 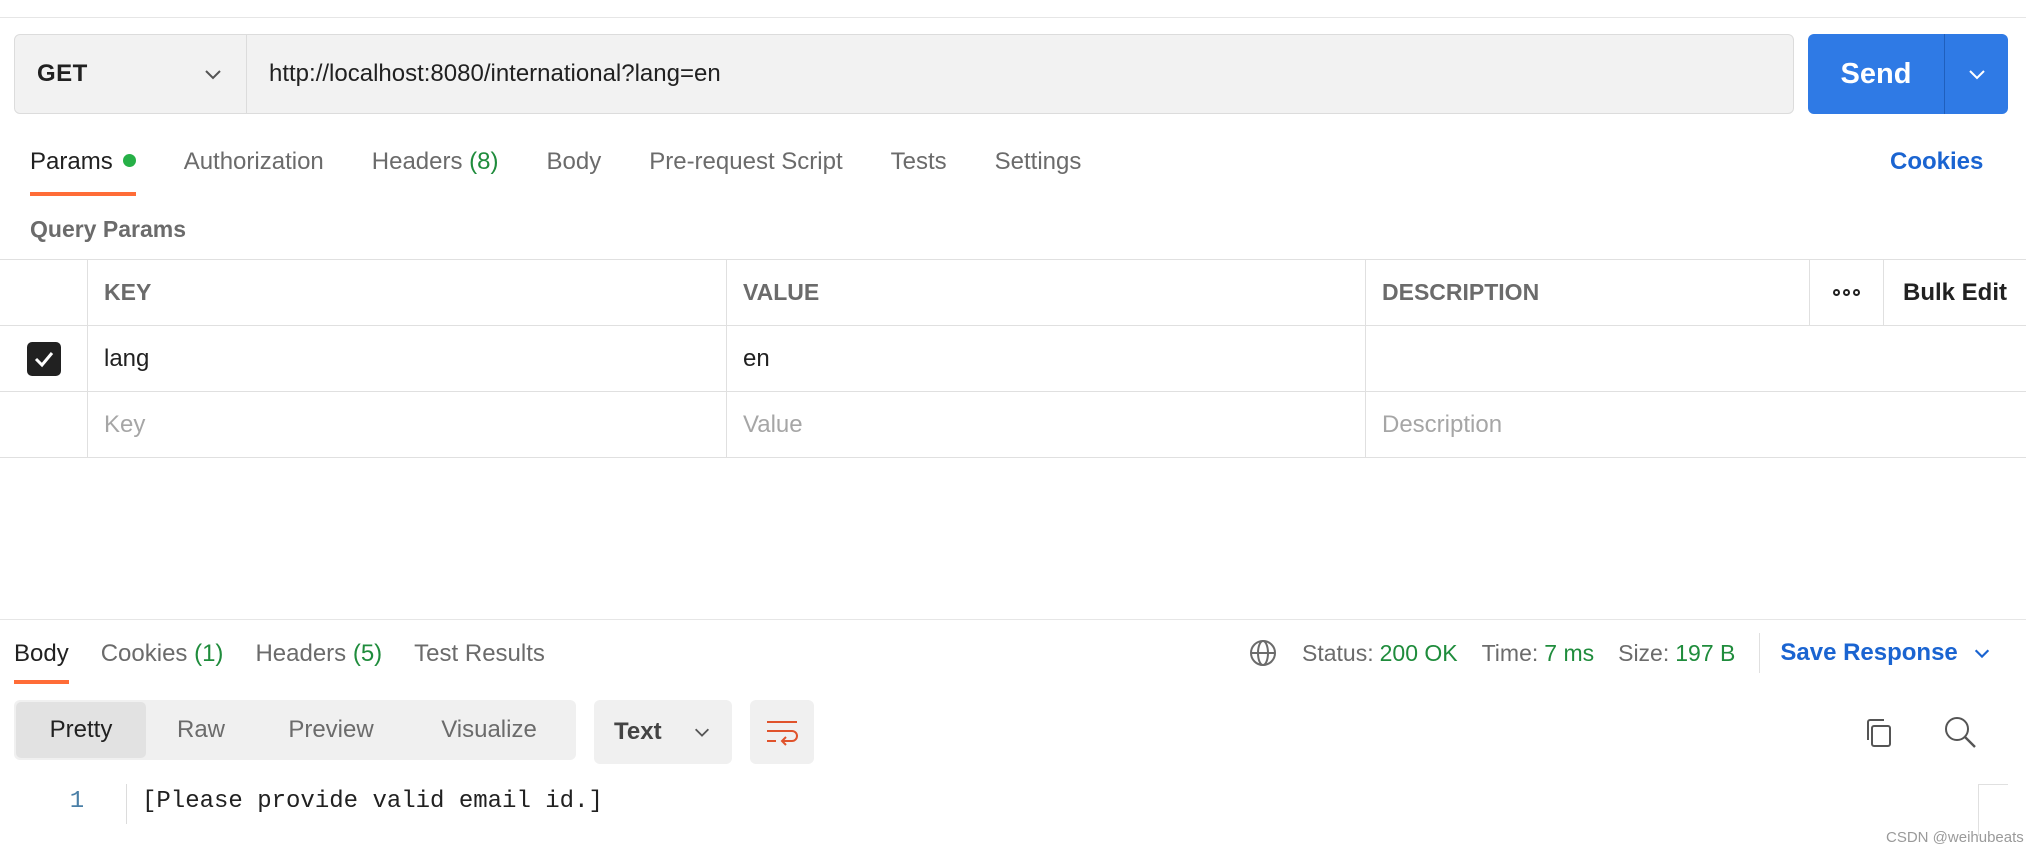 I want to click on status-label: Status:, so click(x=1338, y=652).